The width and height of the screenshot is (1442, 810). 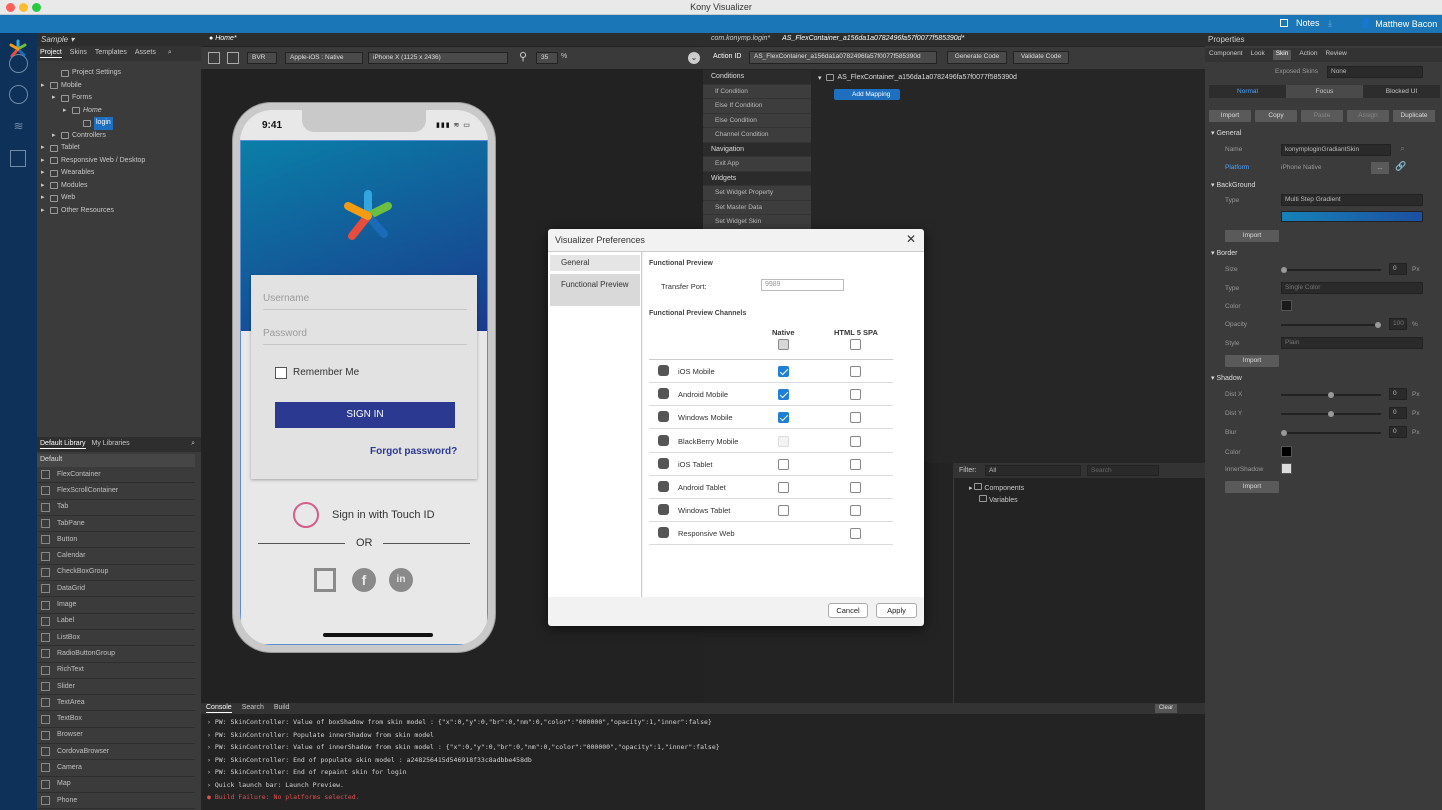 What do you see at coordinates (1224, 253) in the screenshot?
I see `border-section: ▾ Border` at bounding box center [1224, 253].